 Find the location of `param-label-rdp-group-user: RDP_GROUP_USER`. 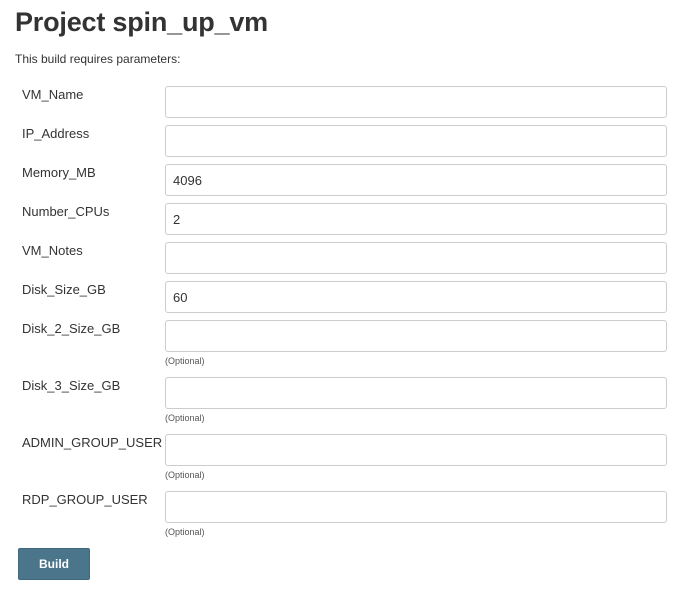

param-label-rdp-group-user: RDP_GROUP_USER is located at coordinates (85, 499).